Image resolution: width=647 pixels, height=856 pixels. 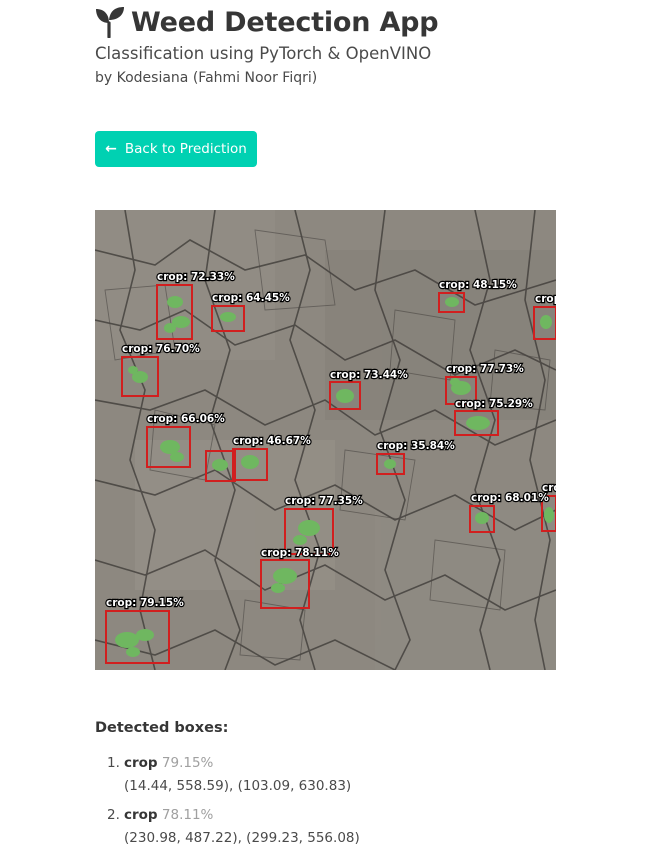 I want to click on bbox-label: crop: 75.29%, so click(x=494, y=404).